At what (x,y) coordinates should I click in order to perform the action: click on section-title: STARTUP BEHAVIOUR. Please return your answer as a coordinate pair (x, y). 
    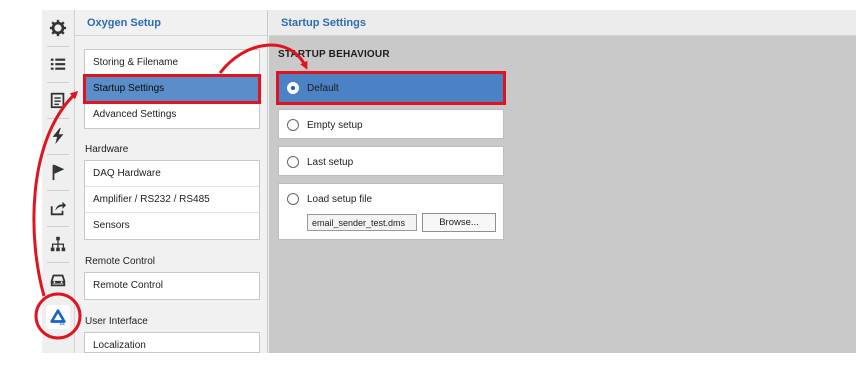
    Looking at the image, I should click on (334, 54).